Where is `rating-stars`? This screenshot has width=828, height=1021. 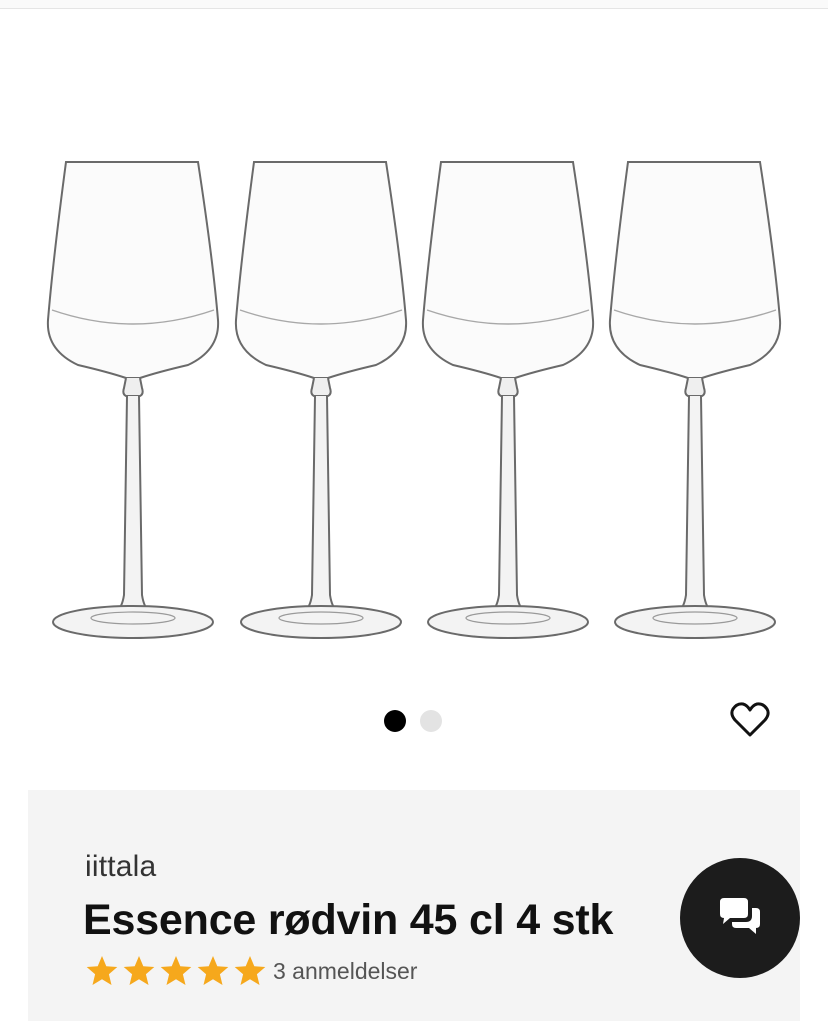 rating-stars is located at coordinates (176, 971).